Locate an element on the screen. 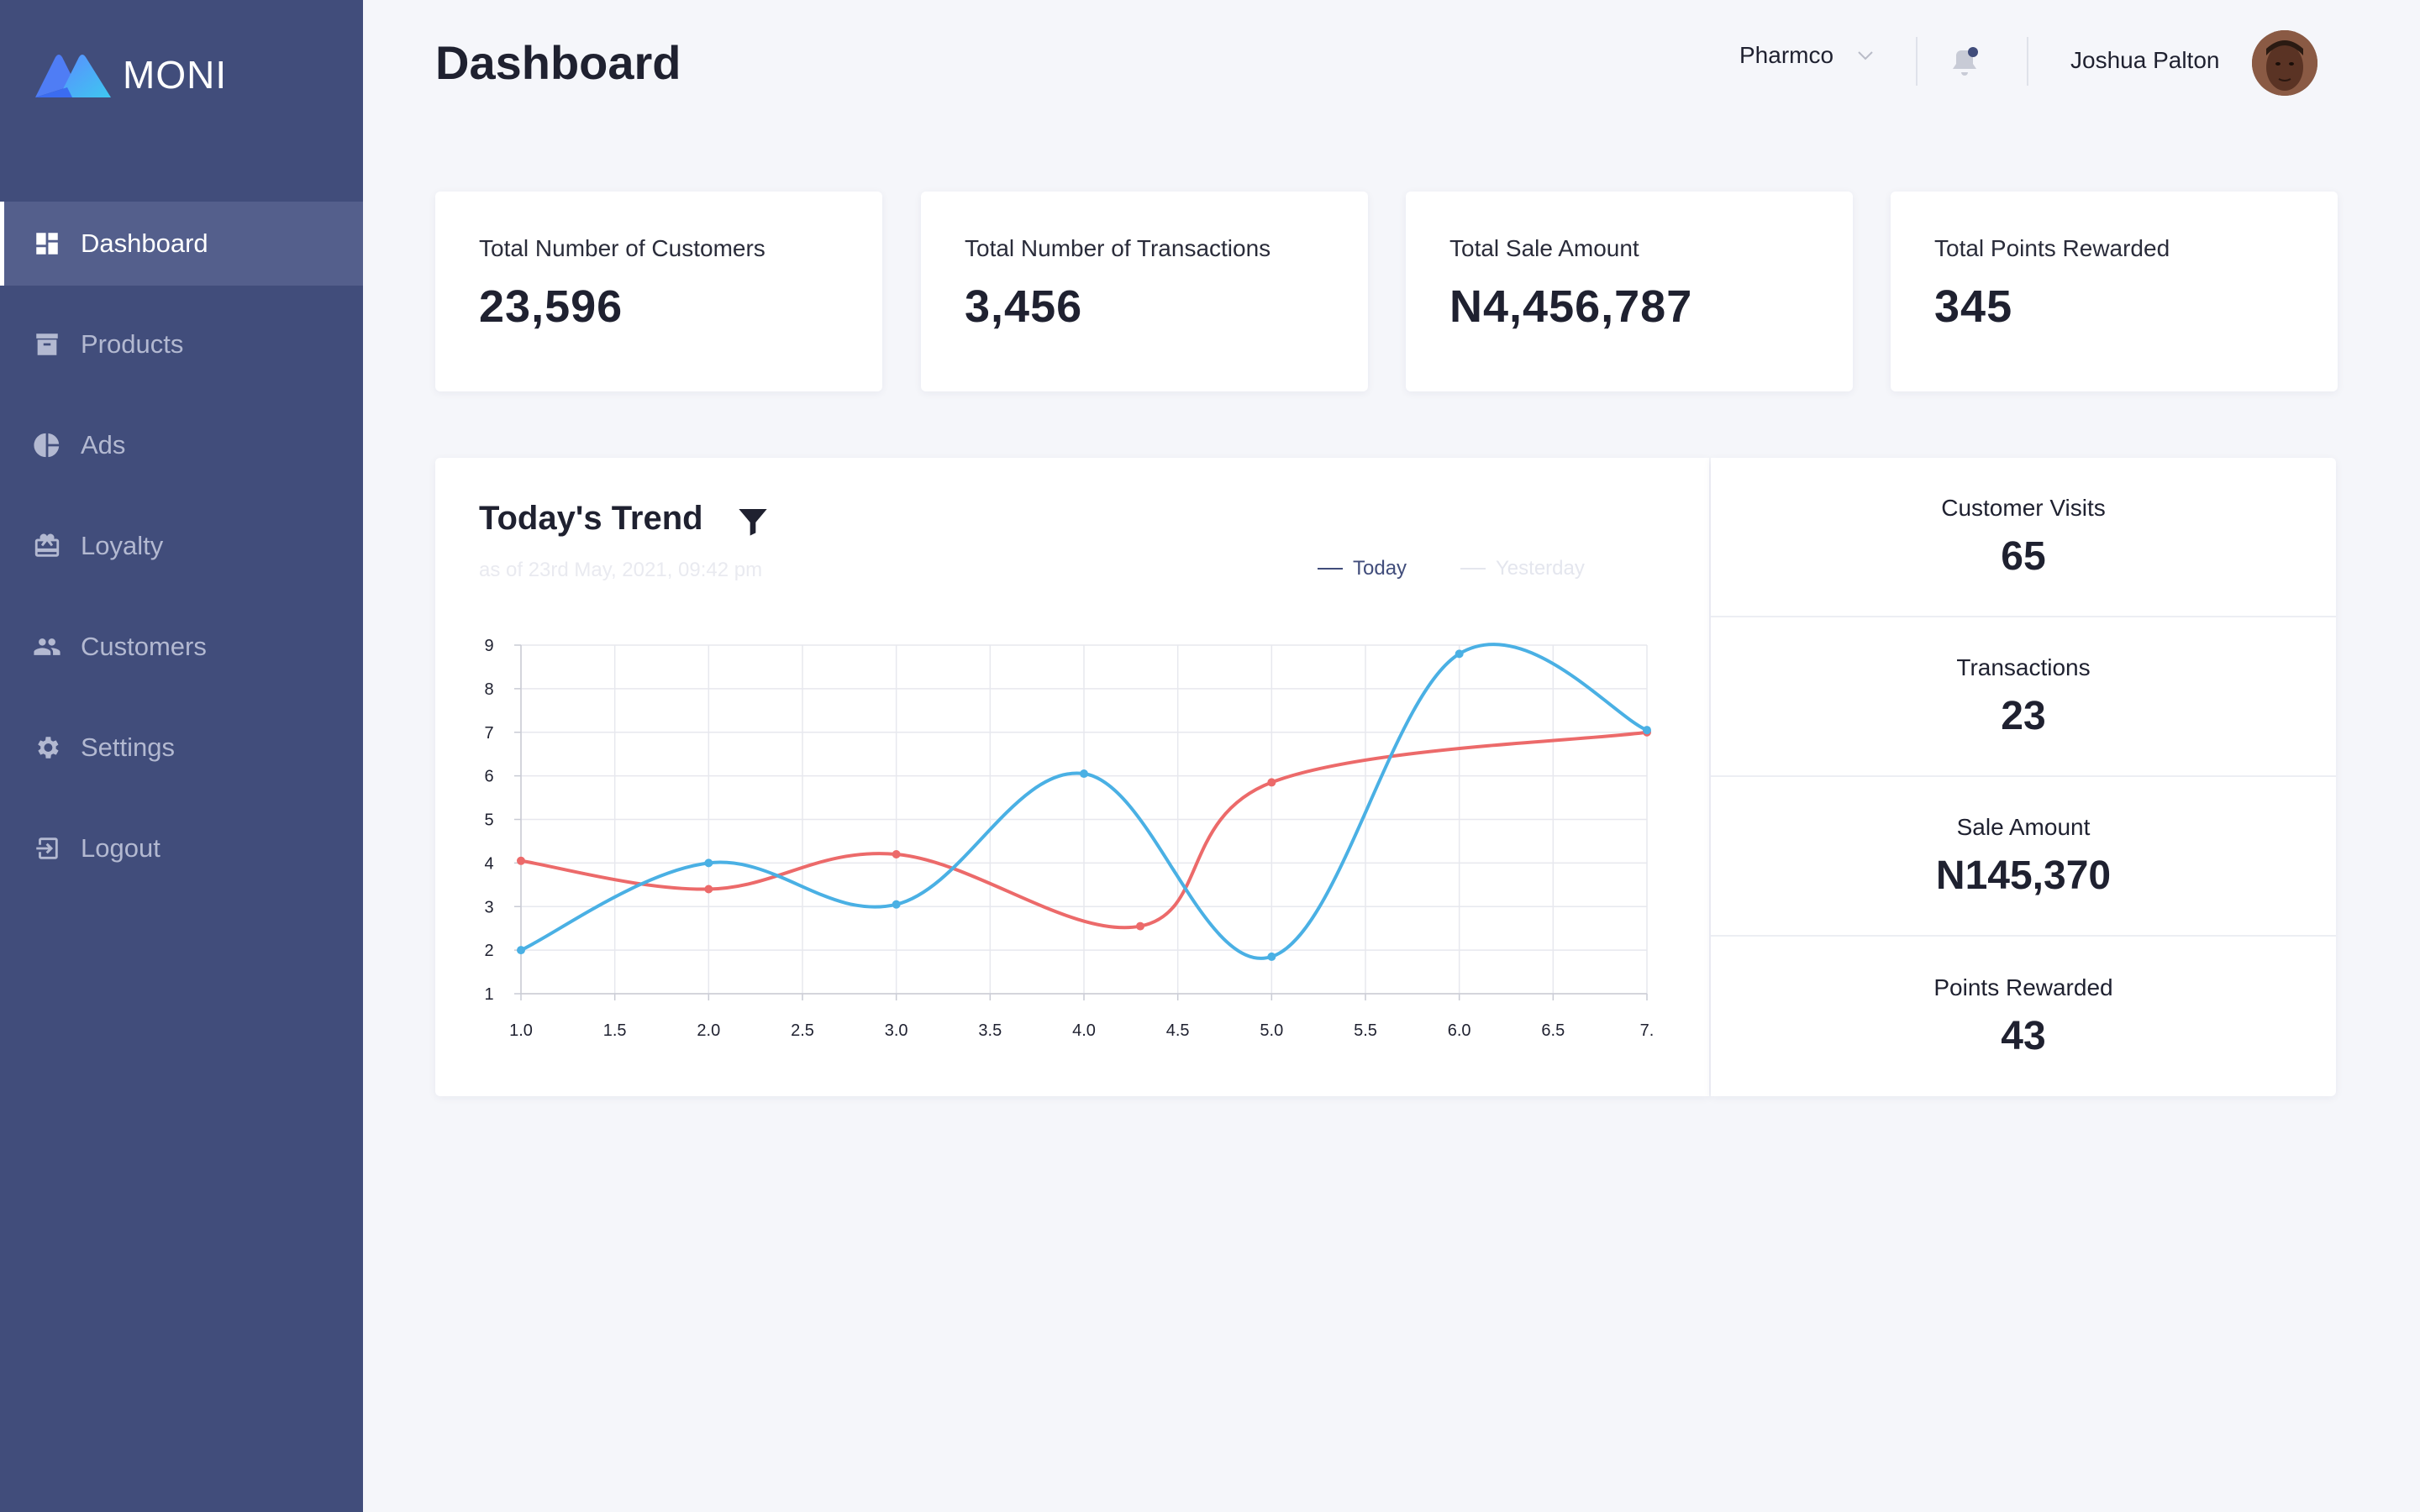  y-tick-label: 2 is located at coordinates (488, 951).